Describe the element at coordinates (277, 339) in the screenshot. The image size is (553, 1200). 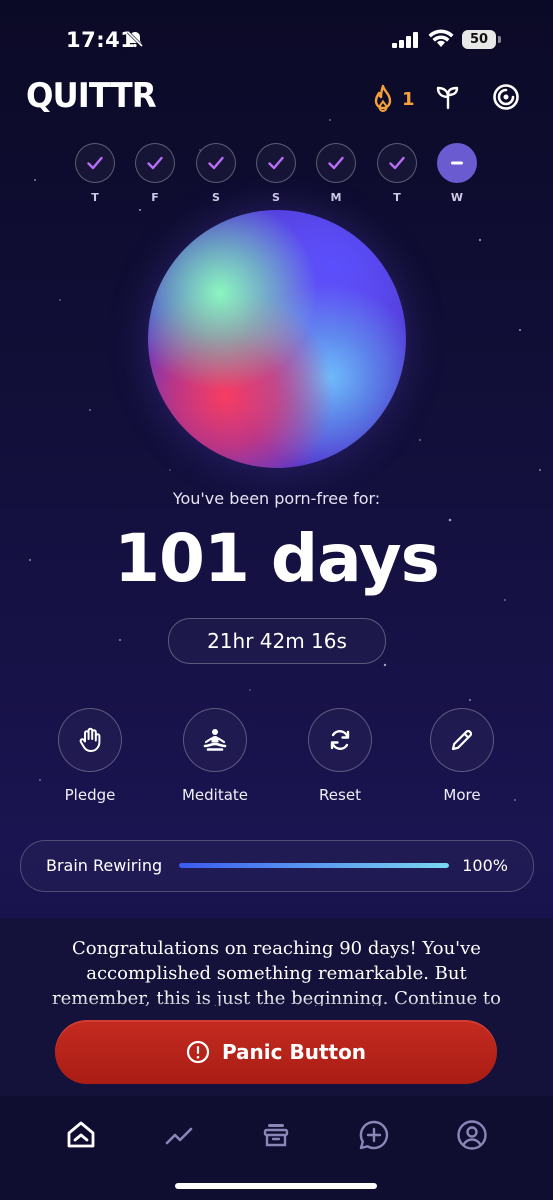
I see `progress-orb` at that location.